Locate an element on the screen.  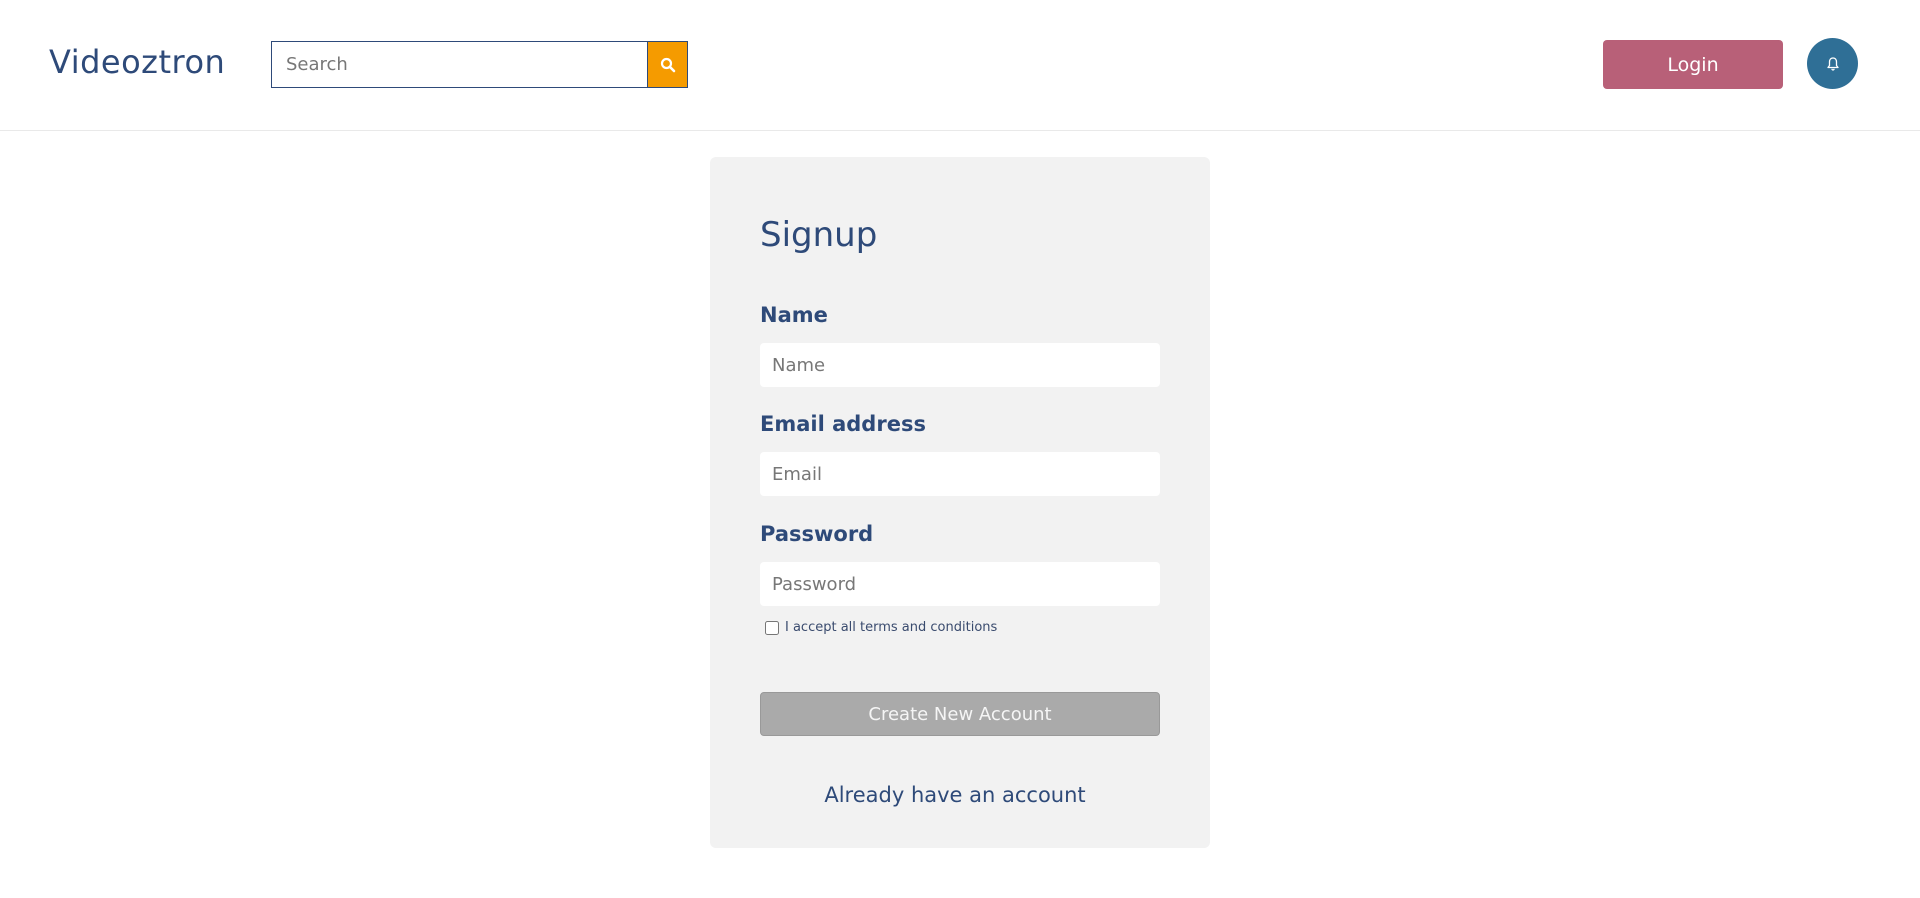
brand-logo: Videoztron is located at coordinates (137, 62).